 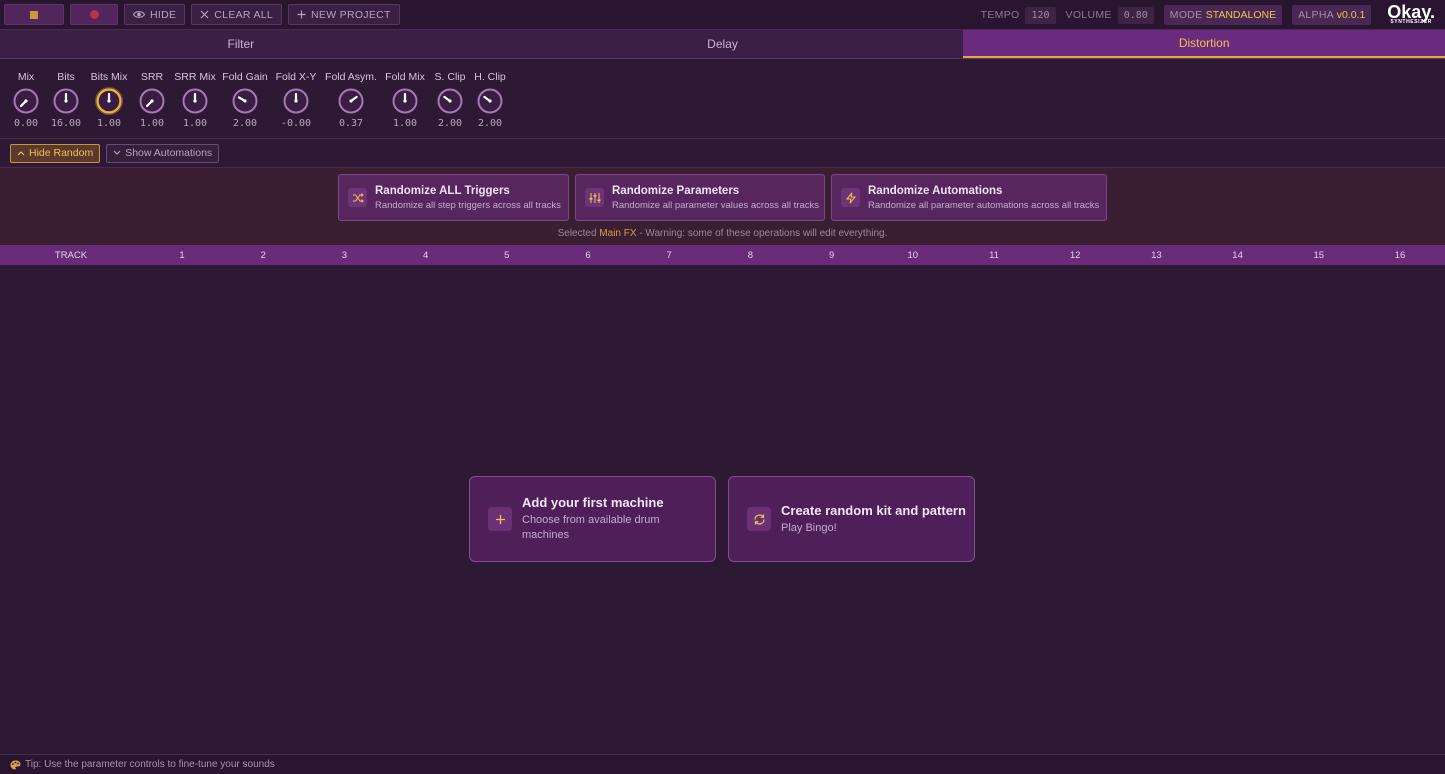 I want to click on knob-value: 16.00, so click(x=66, y=123).